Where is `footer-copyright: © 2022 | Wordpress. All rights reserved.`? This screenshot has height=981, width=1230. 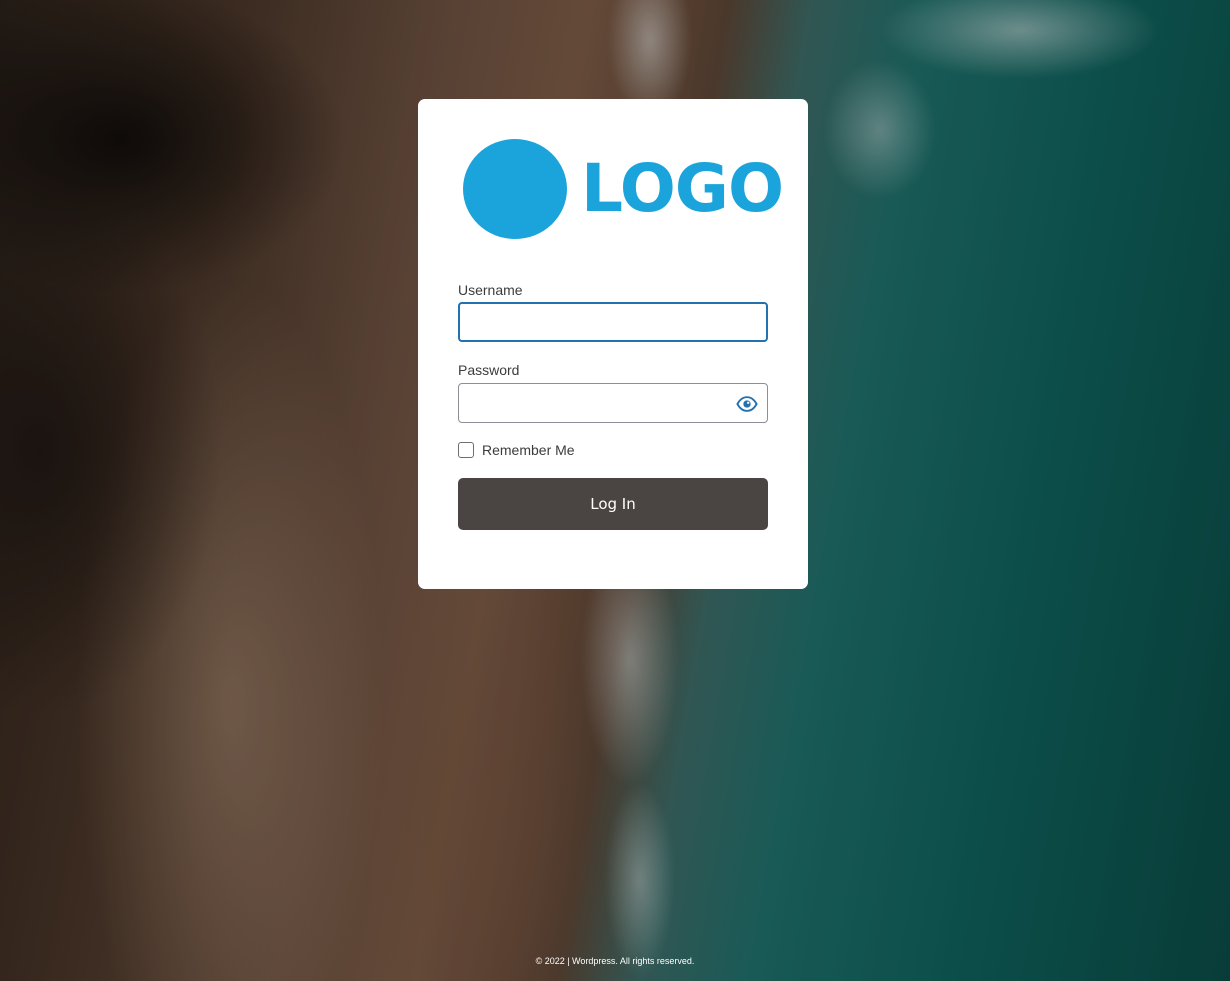 footer-copyright: © 2022 | Wordpress. All rights reserved. is located at coordinates (615, 961).